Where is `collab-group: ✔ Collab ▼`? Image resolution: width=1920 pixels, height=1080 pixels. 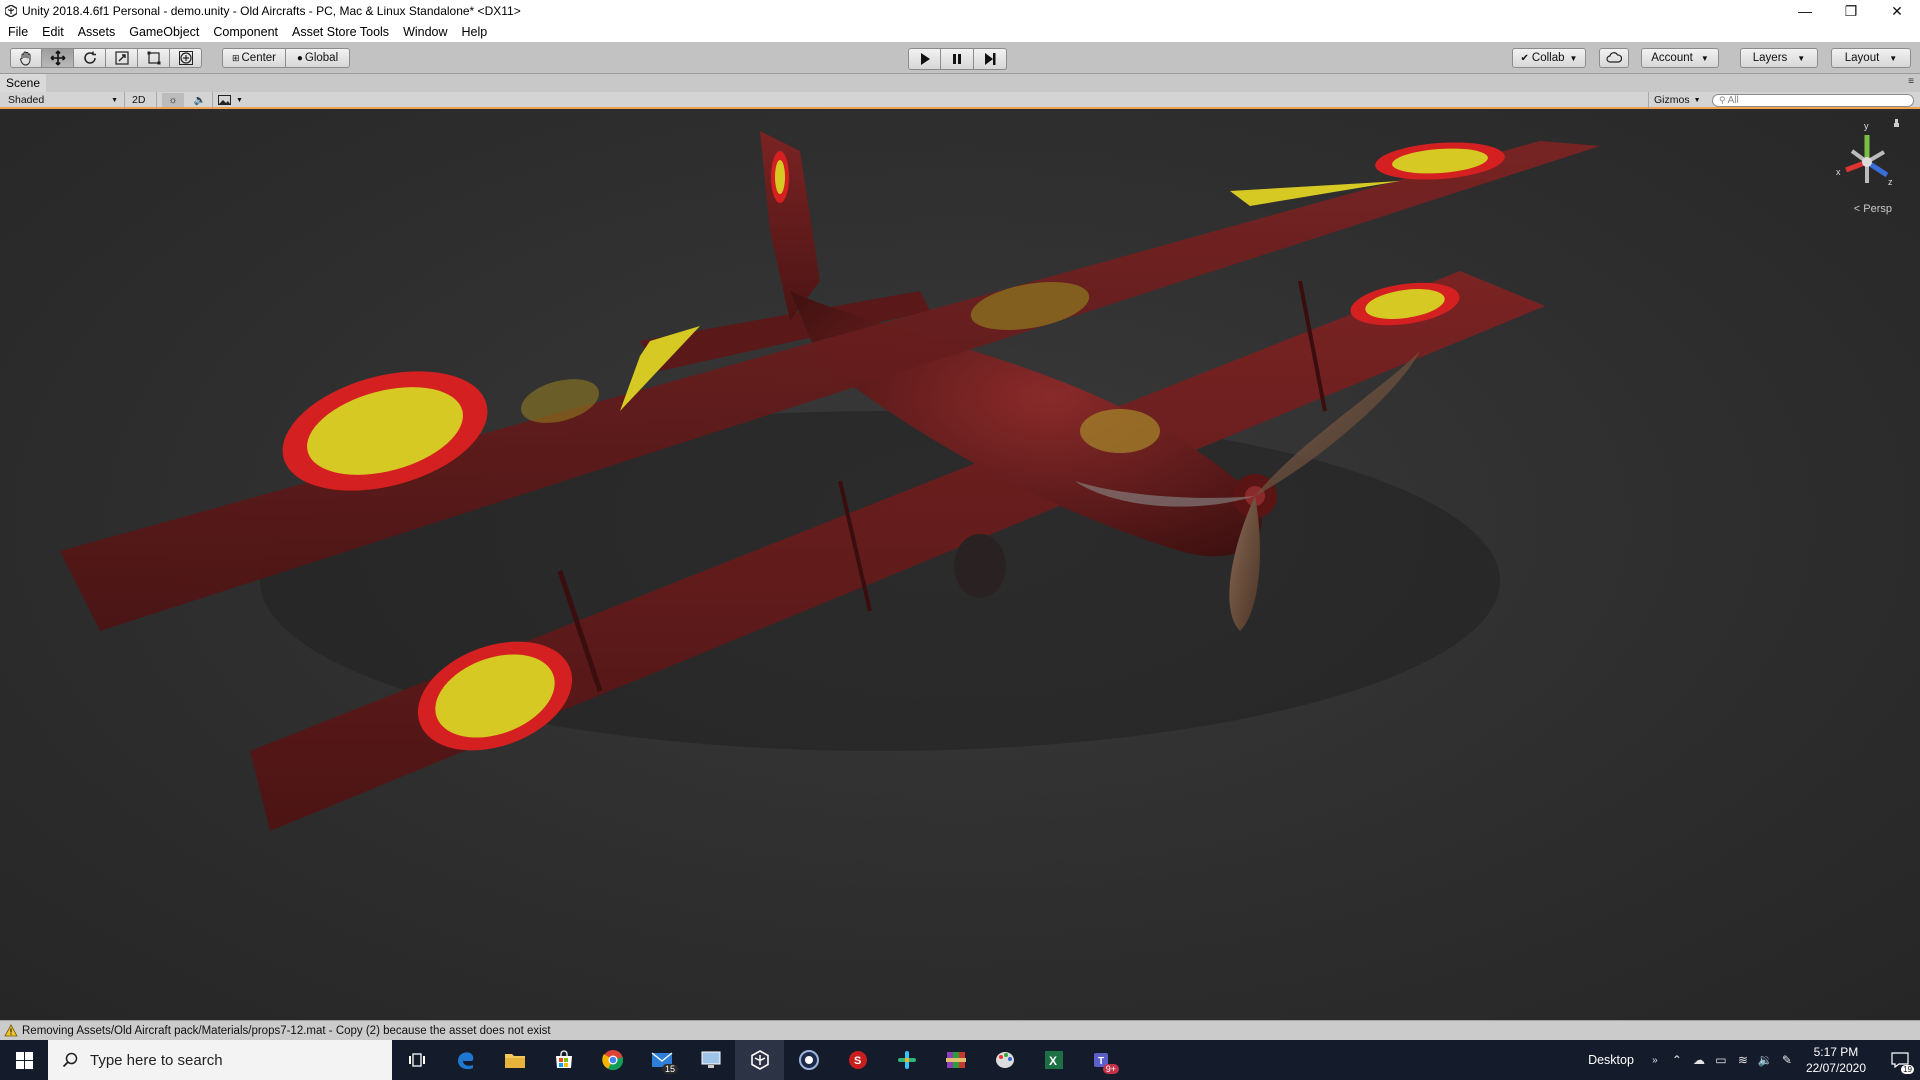
collab-group: ✔ Collab ▼ is located at coordinates (1549, 58).